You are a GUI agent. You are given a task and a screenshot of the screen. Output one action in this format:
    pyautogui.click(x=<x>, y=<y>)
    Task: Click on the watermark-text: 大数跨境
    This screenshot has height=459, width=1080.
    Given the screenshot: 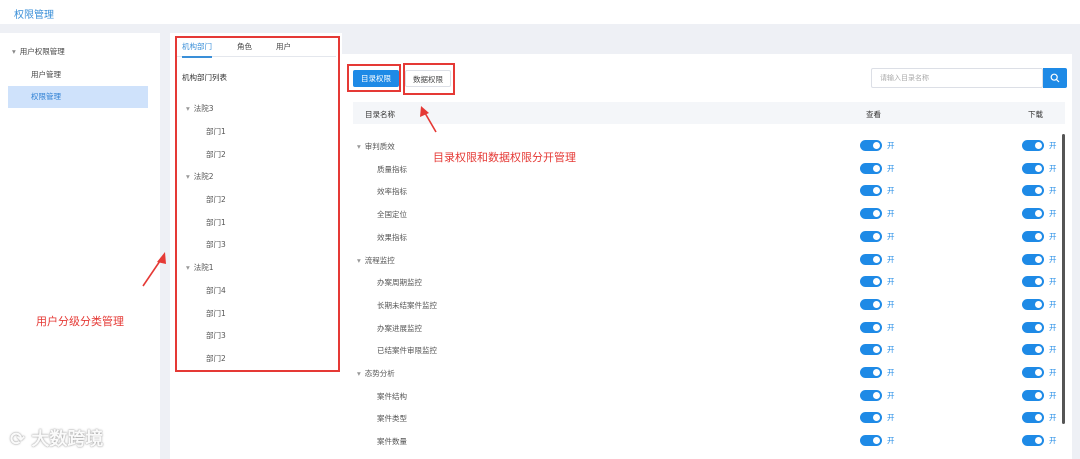 What is the action you would take?
    pyautogui.click(x=67, y=439)
    